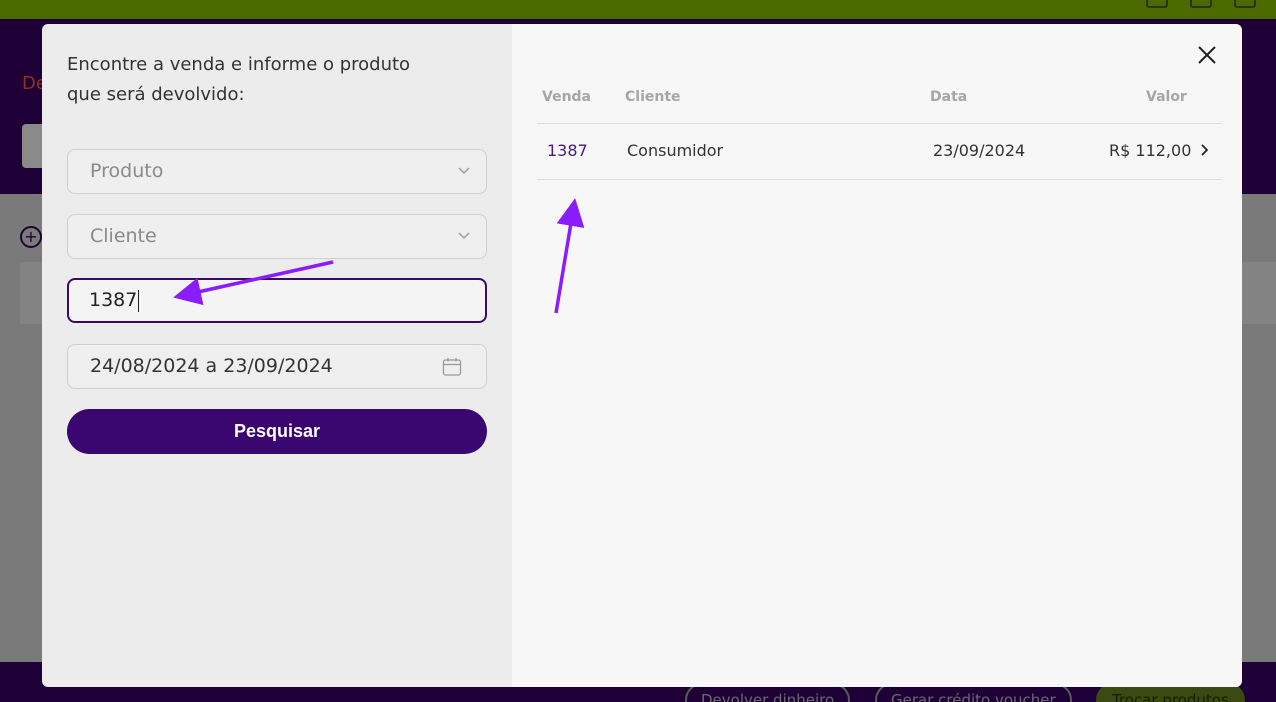 The image size is (1276, 702). What do you see at coordinates (566, 97) in the screenshot?
I see `header-sale: Venda` at bounding box center [566, 97].